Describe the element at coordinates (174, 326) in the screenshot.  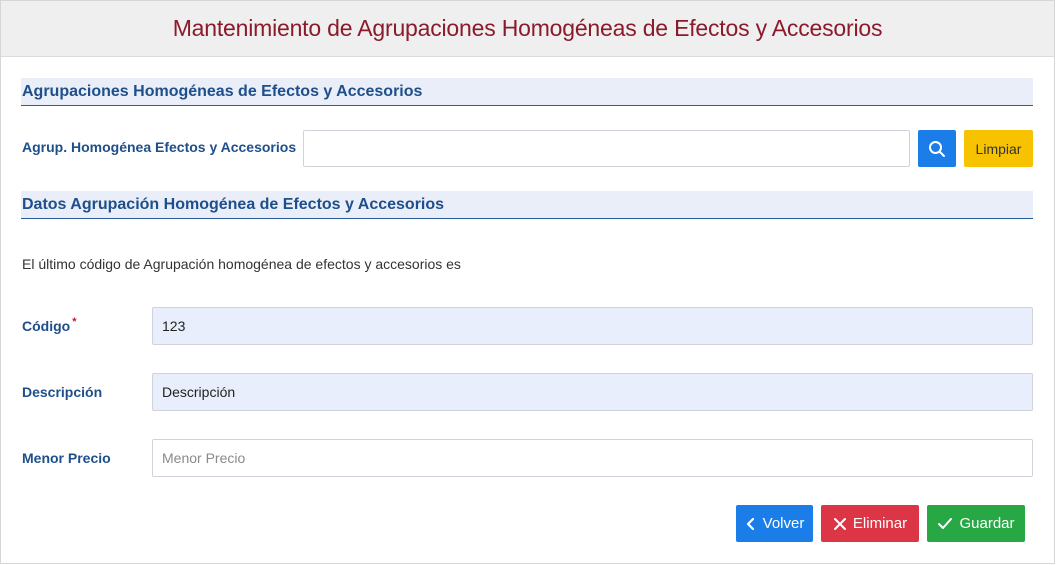
I see `codigo-value: 123` at that location.